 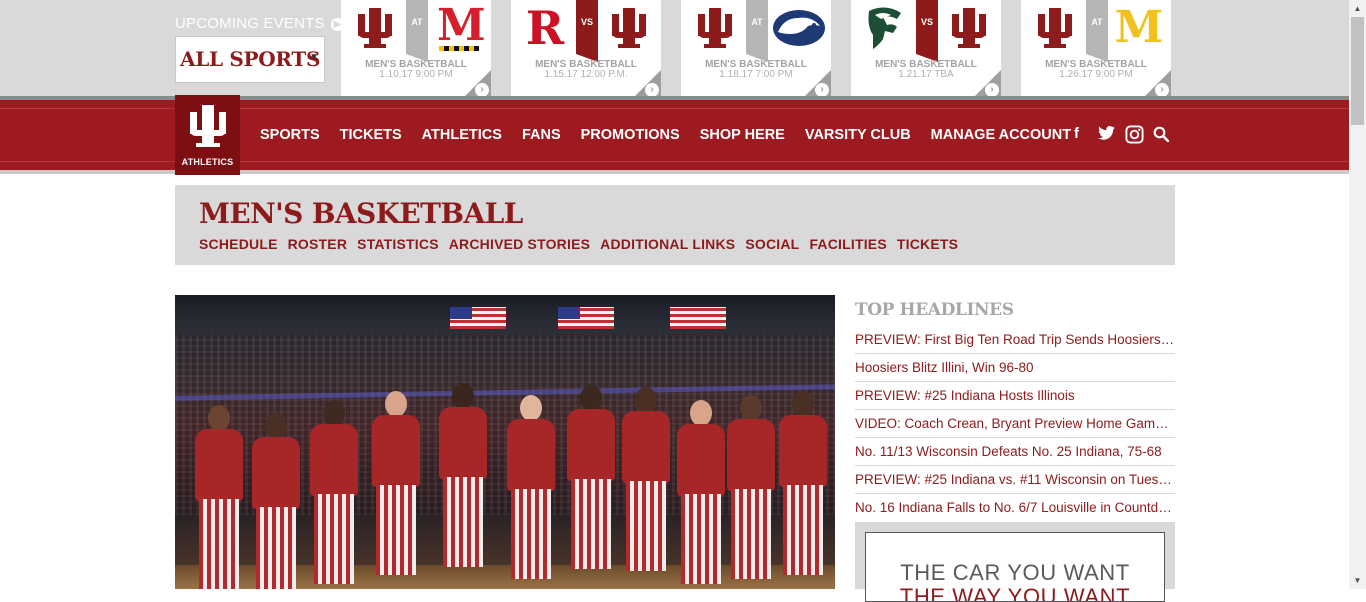 What do you see at coordinates (238, 244) in the screenshot?
I see `subnav-schedule: SCHEDULE` at bounding box center [238, 244].